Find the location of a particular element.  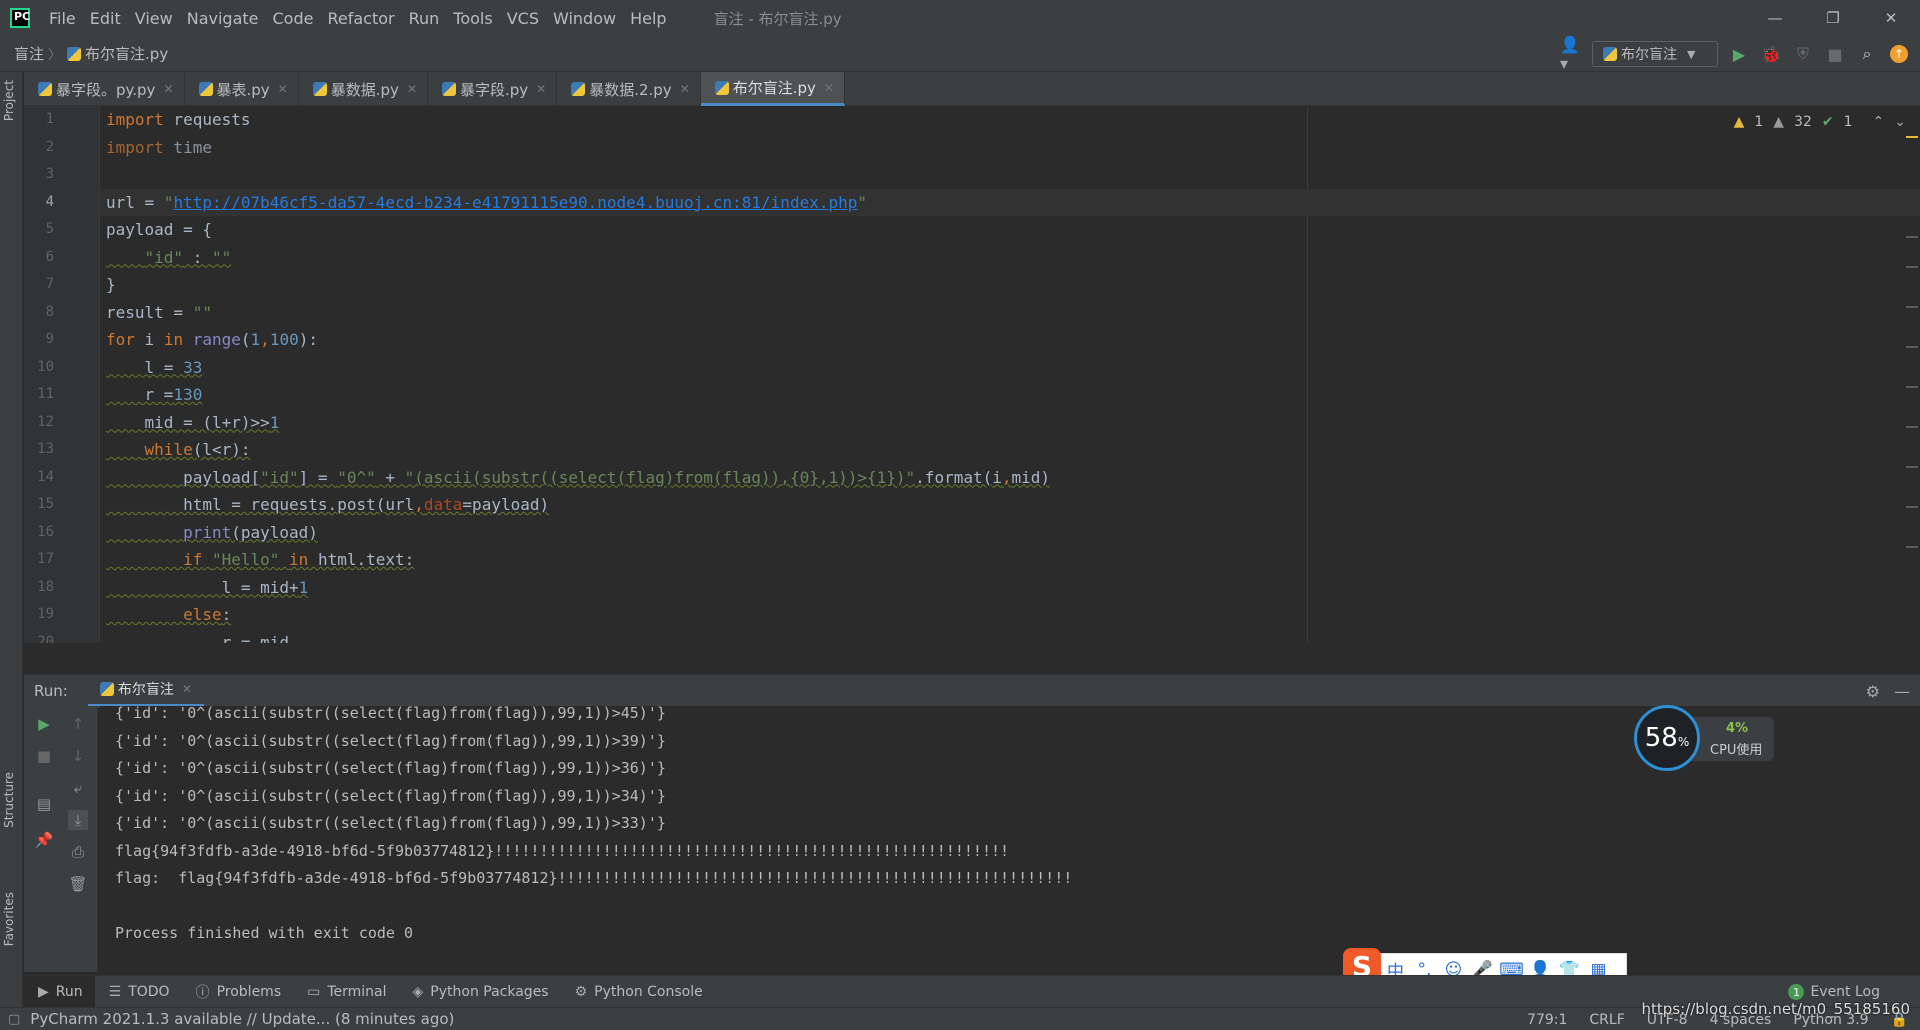

print-icon: ⎙ is located at coordinates (78, 852).